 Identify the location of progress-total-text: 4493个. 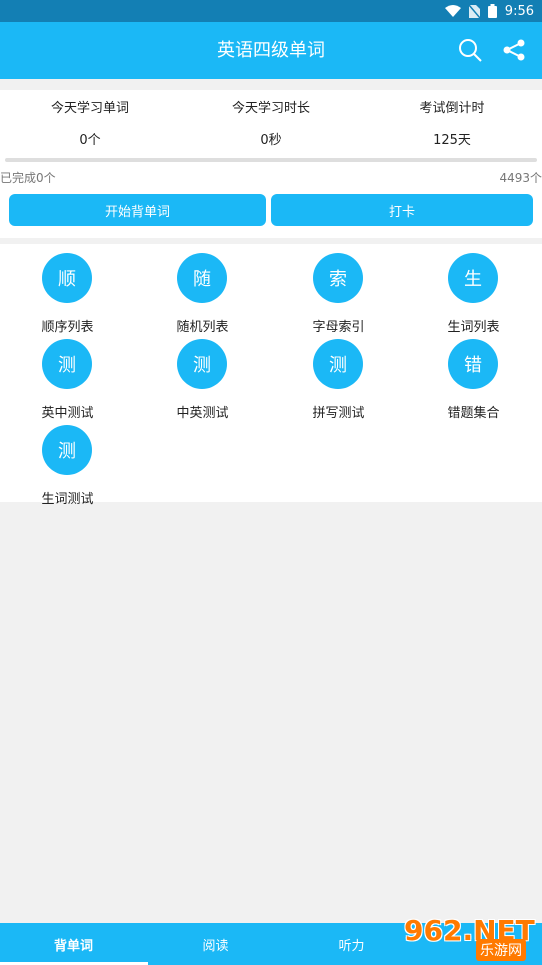
(520, 178).